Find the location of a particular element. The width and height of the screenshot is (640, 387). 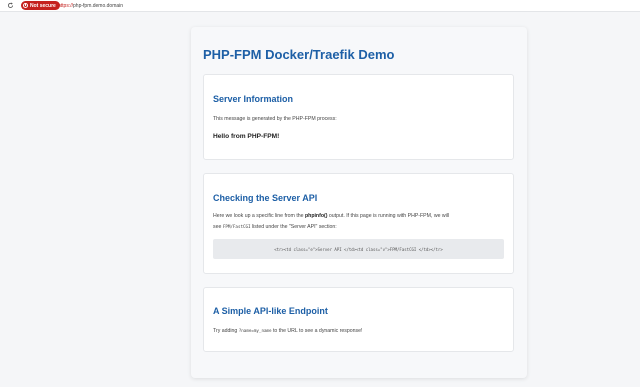

fpm-code-inline: FPM/FastCGI is located at coordinates (236, 226).